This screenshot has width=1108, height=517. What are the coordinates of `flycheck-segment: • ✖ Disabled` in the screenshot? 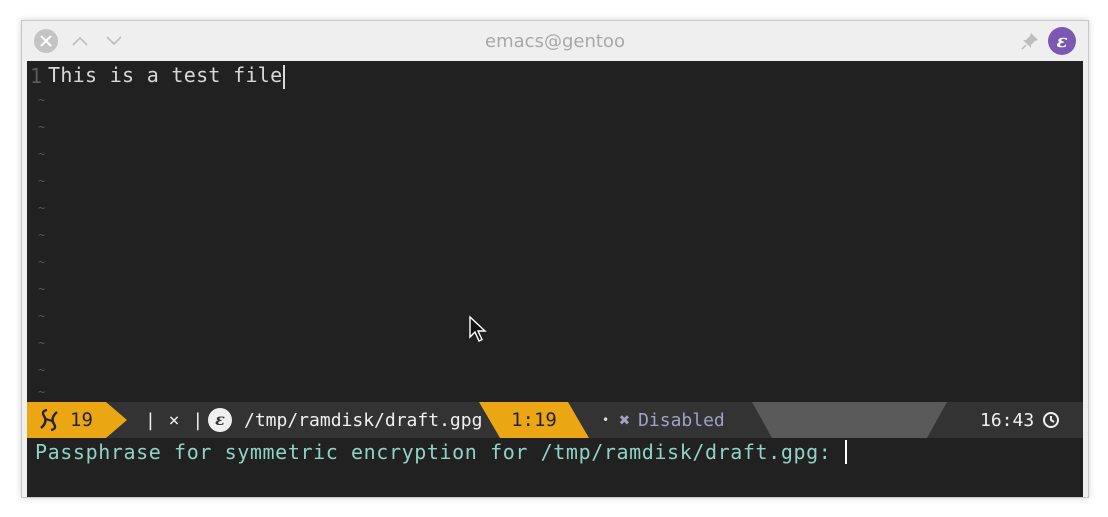 It's located at (663, 420).